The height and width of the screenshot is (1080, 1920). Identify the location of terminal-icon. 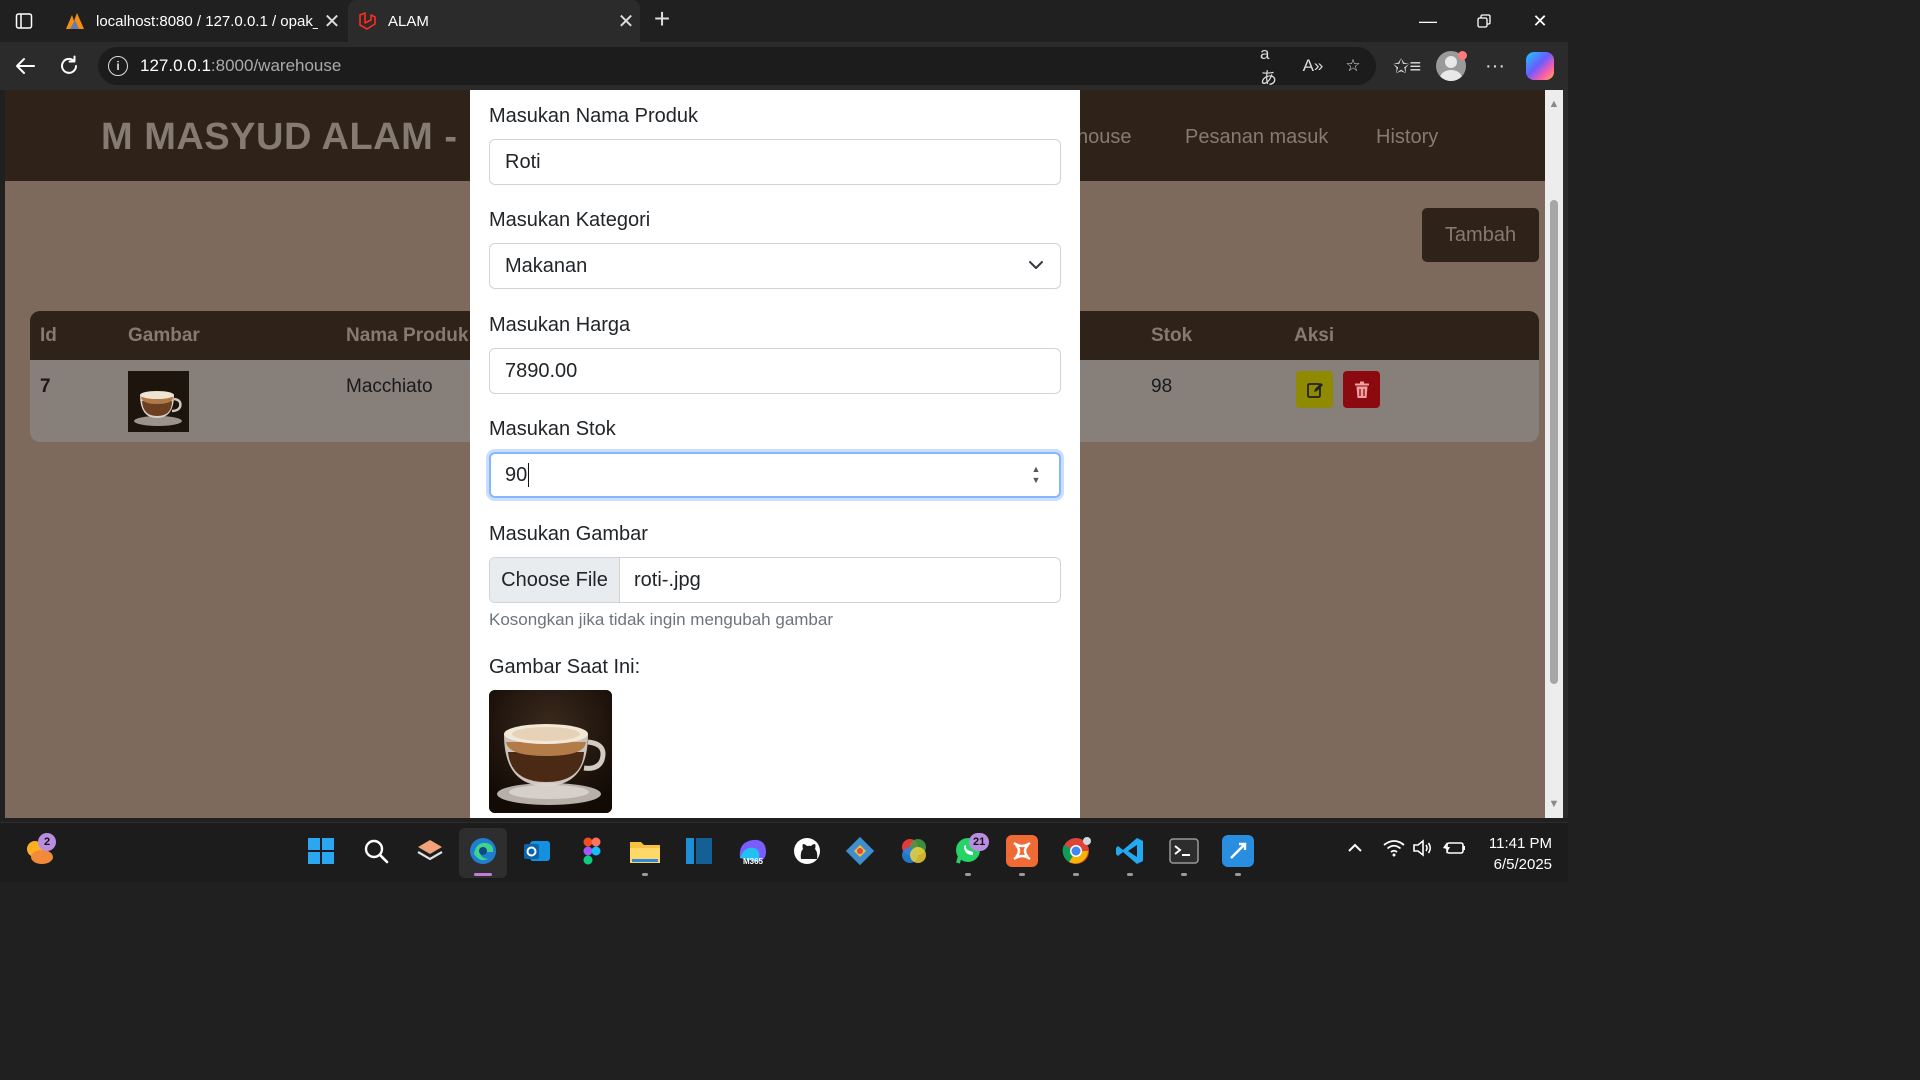
(1184, 851).